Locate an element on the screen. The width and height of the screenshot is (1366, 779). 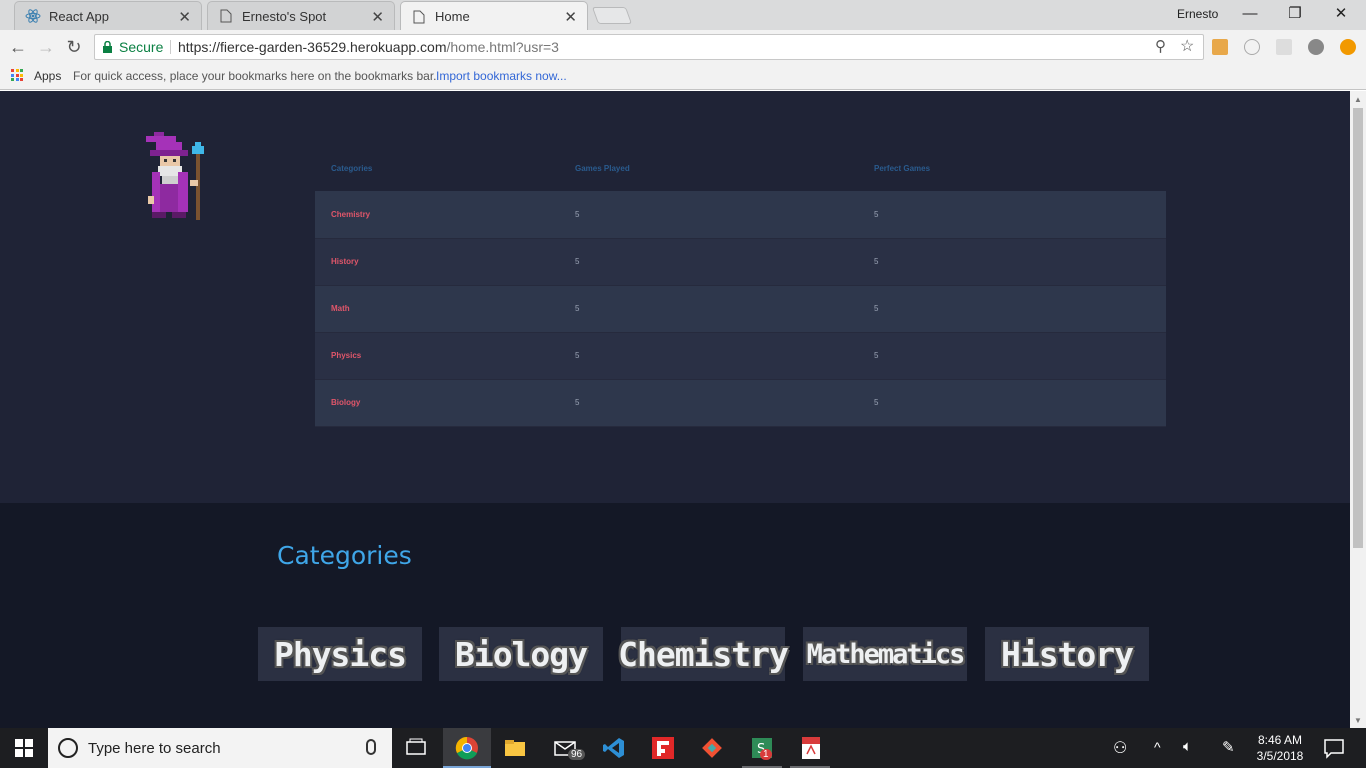
table-row: Biology 5 5 is located at coordinates (740, 403).